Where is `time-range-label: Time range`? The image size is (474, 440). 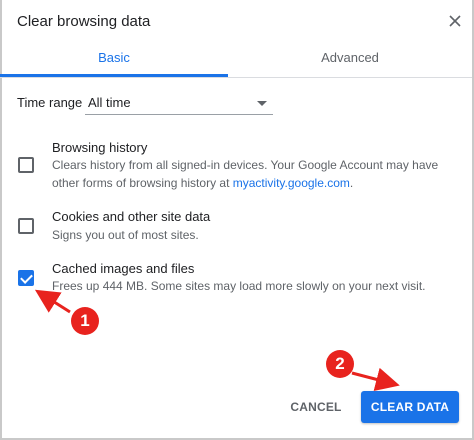 time-range-label: Time range is located at coordinates (50, 102).